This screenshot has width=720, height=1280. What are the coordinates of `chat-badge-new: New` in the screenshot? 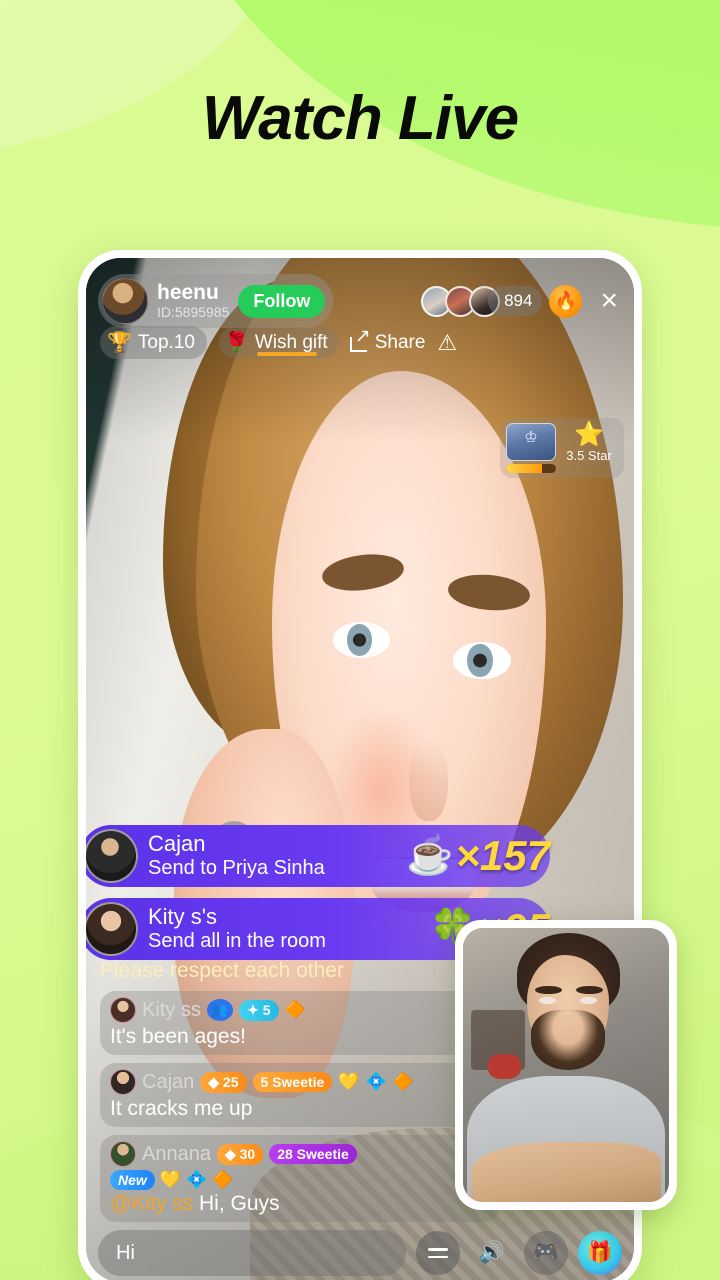 It's located at (132, 1180).